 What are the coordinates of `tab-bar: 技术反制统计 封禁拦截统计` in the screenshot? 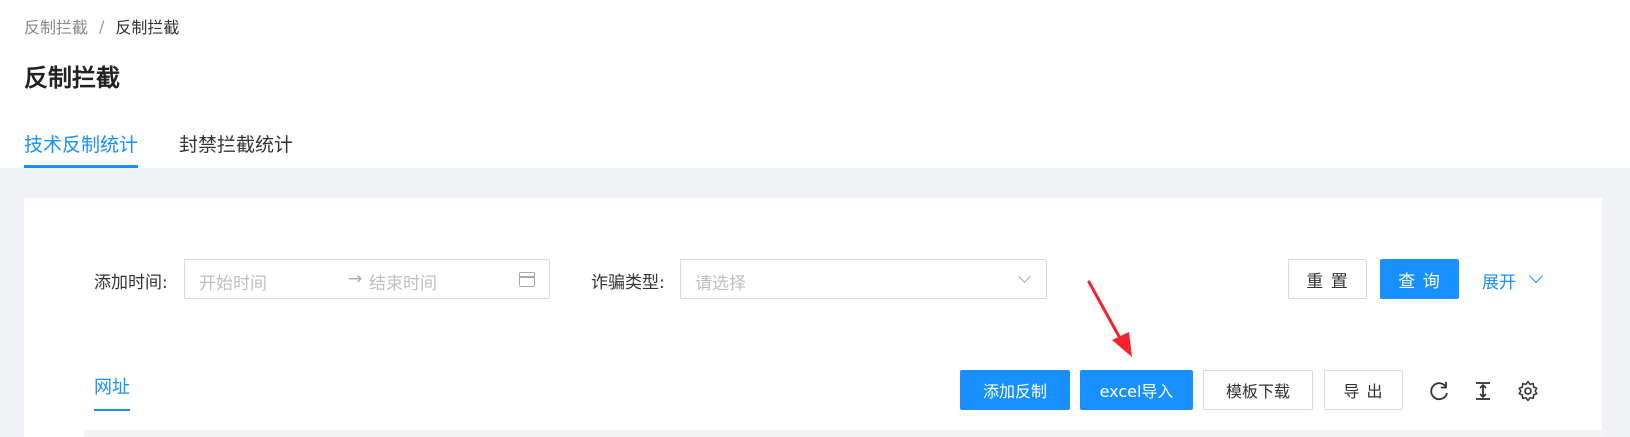 It's located at (158, 149).